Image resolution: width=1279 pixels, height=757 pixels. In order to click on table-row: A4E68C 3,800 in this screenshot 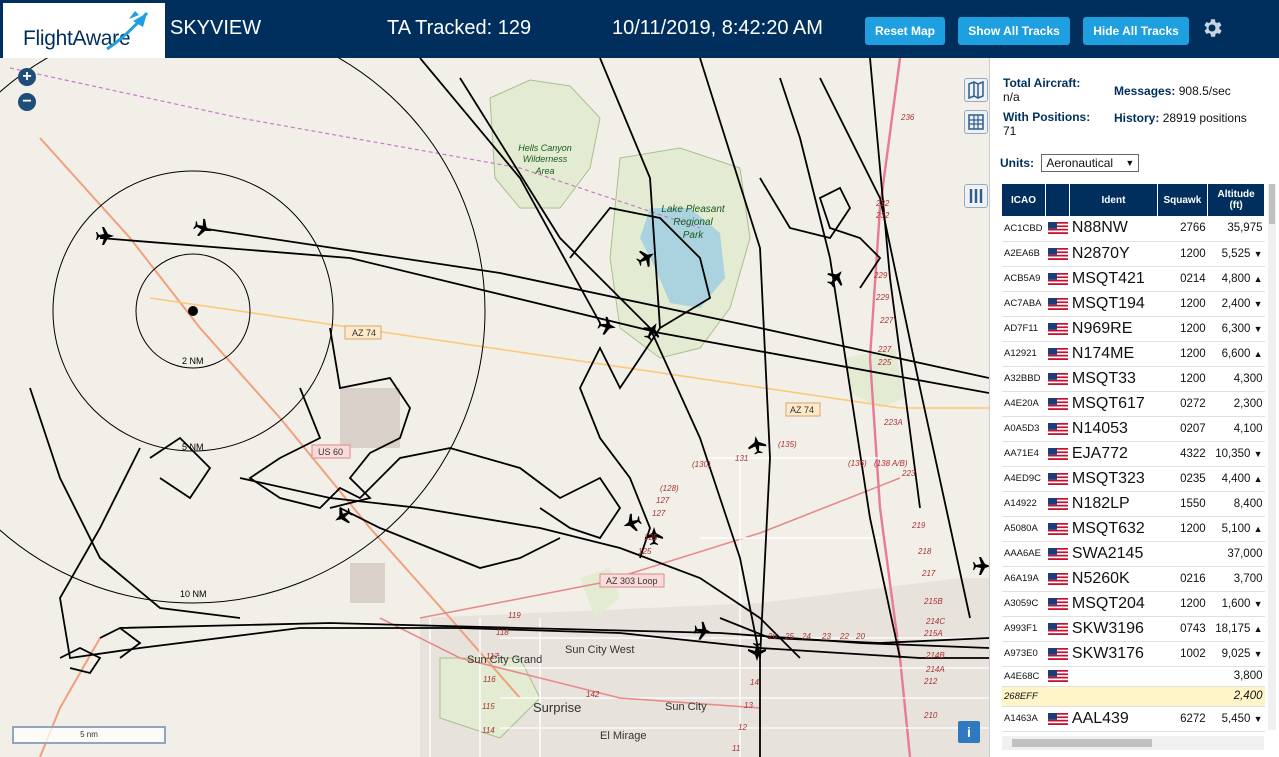, I will do `click(1133, 676)`.